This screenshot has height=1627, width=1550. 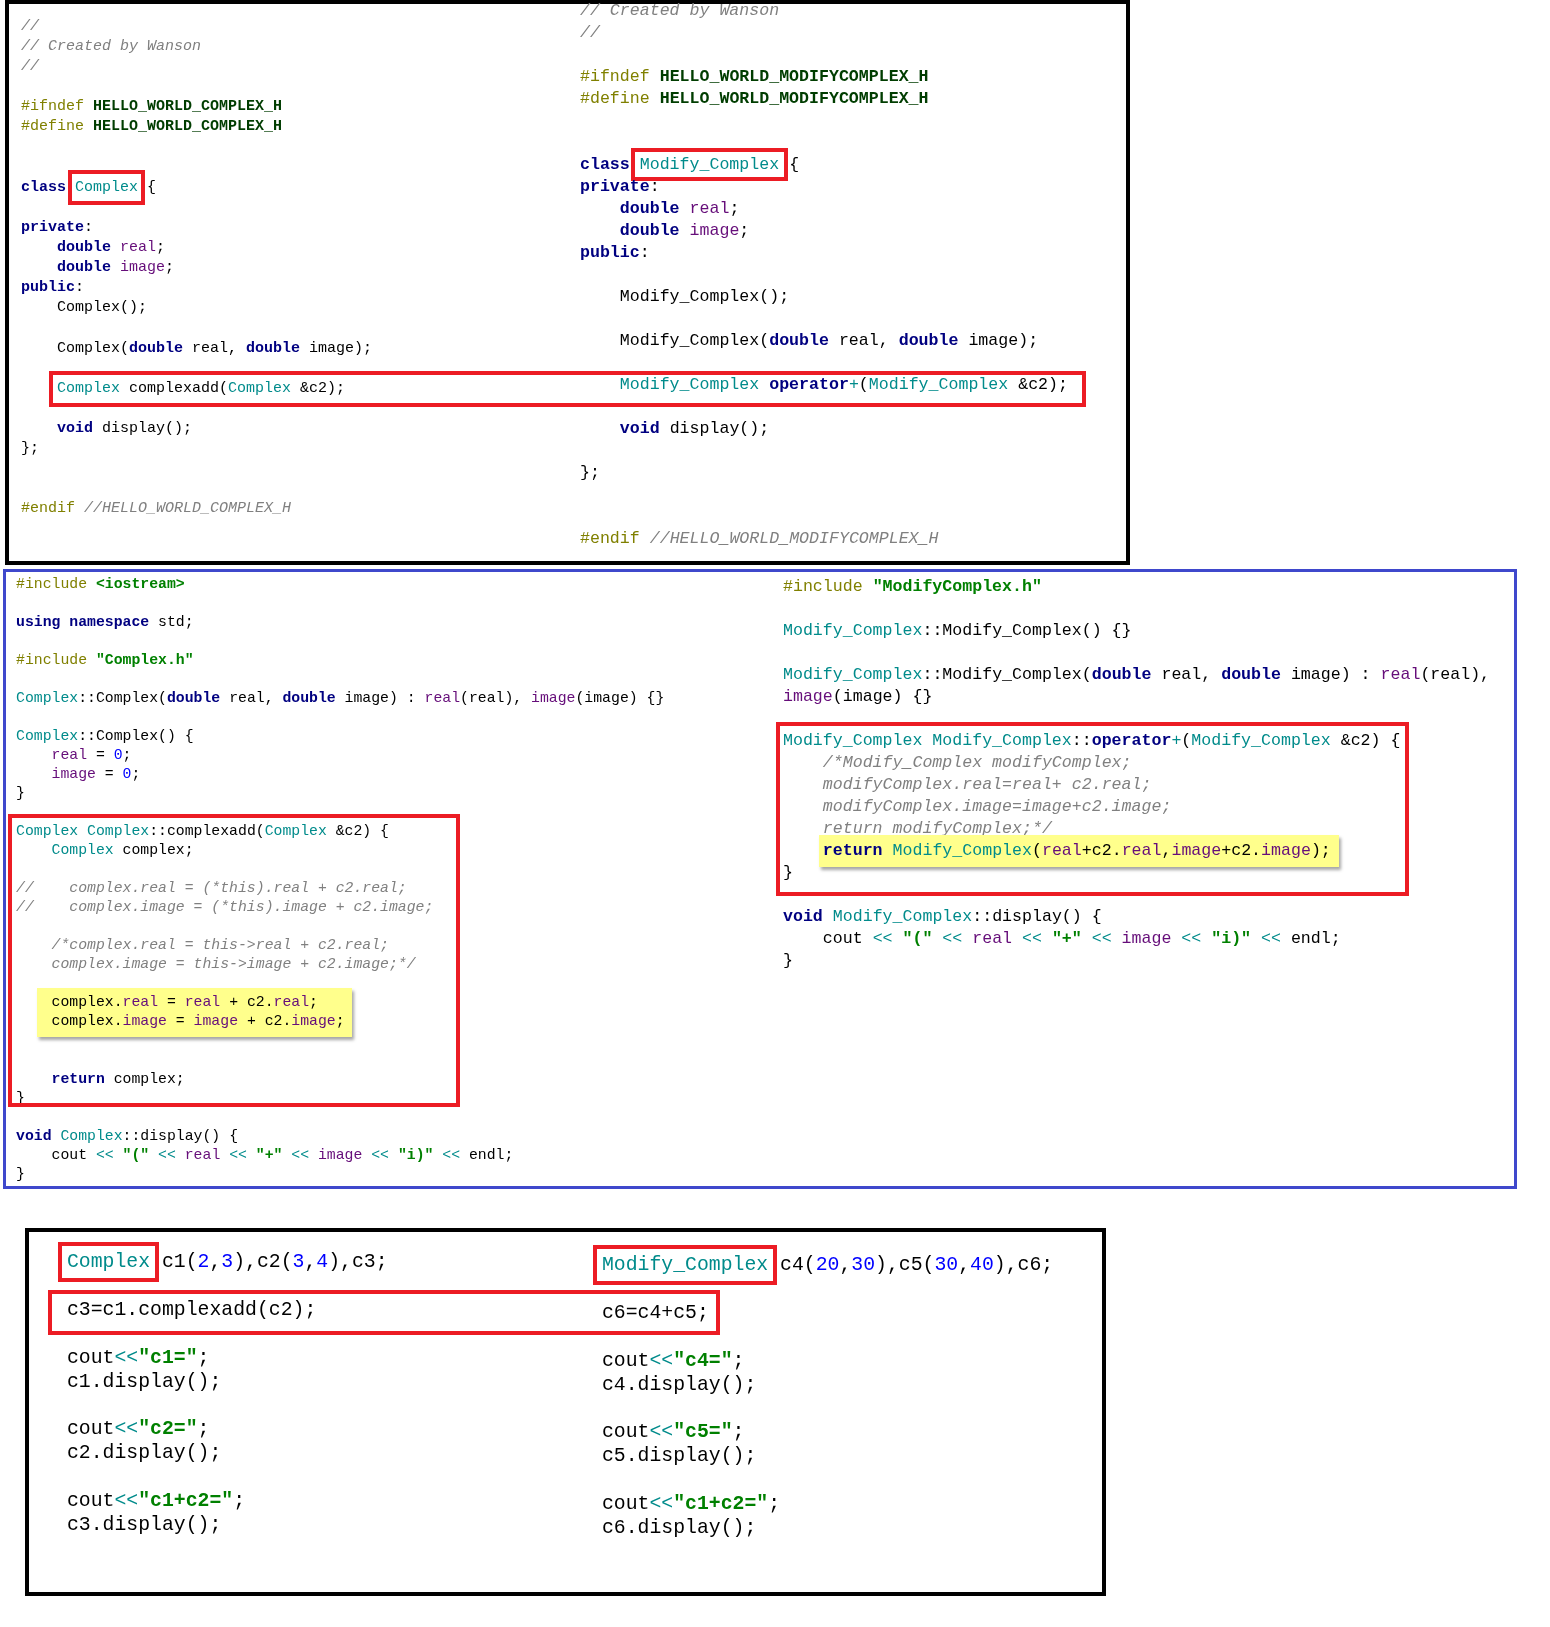 What do you see at coordinates (227, 1263) in the screenshot?
I see `code-line: Complex c1(2,3),c2(3,4),c3;` at bounding box center [227, 1263].